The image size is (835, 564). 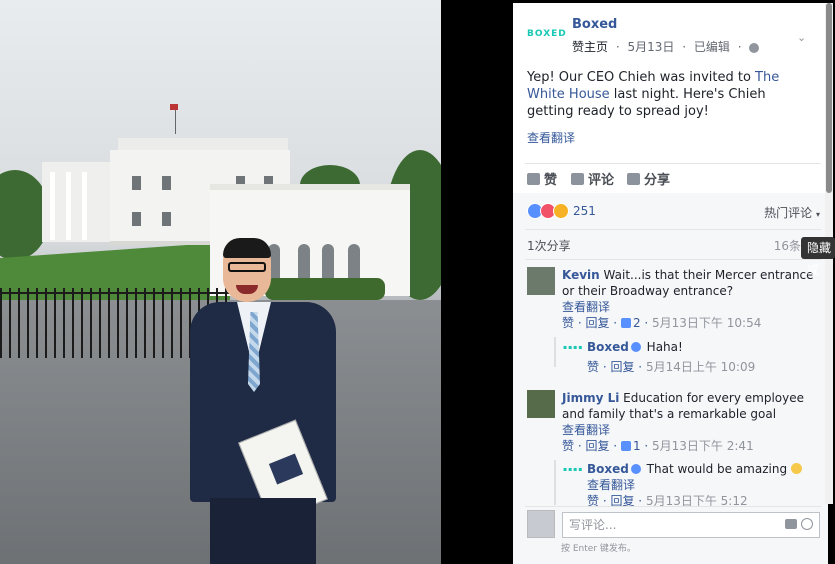 I want to click on post-header: BOXED Boxed 赞主页 · 5月13日 · 已编辑 · ⌄, so click(x=672, y=37).